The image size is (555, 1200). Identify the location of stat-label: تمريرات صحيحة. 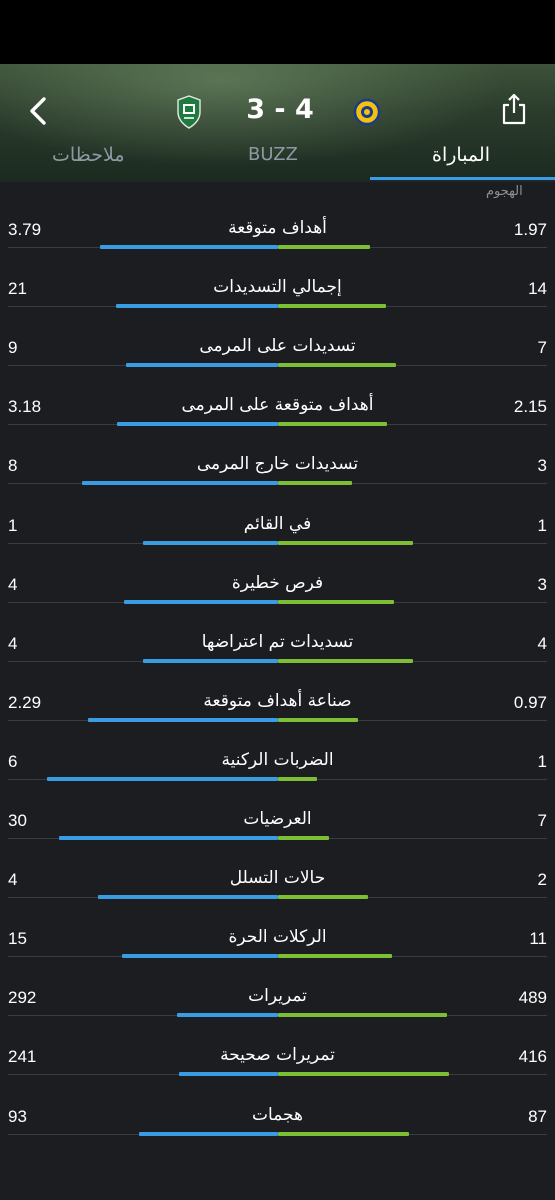
(277, 1055).